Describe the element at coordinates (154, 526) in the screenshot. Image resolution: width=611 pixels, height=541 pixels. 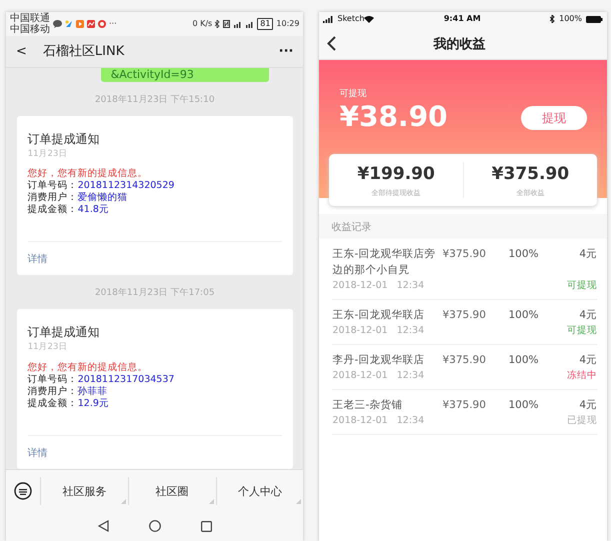
I see `home-icon` at that location.